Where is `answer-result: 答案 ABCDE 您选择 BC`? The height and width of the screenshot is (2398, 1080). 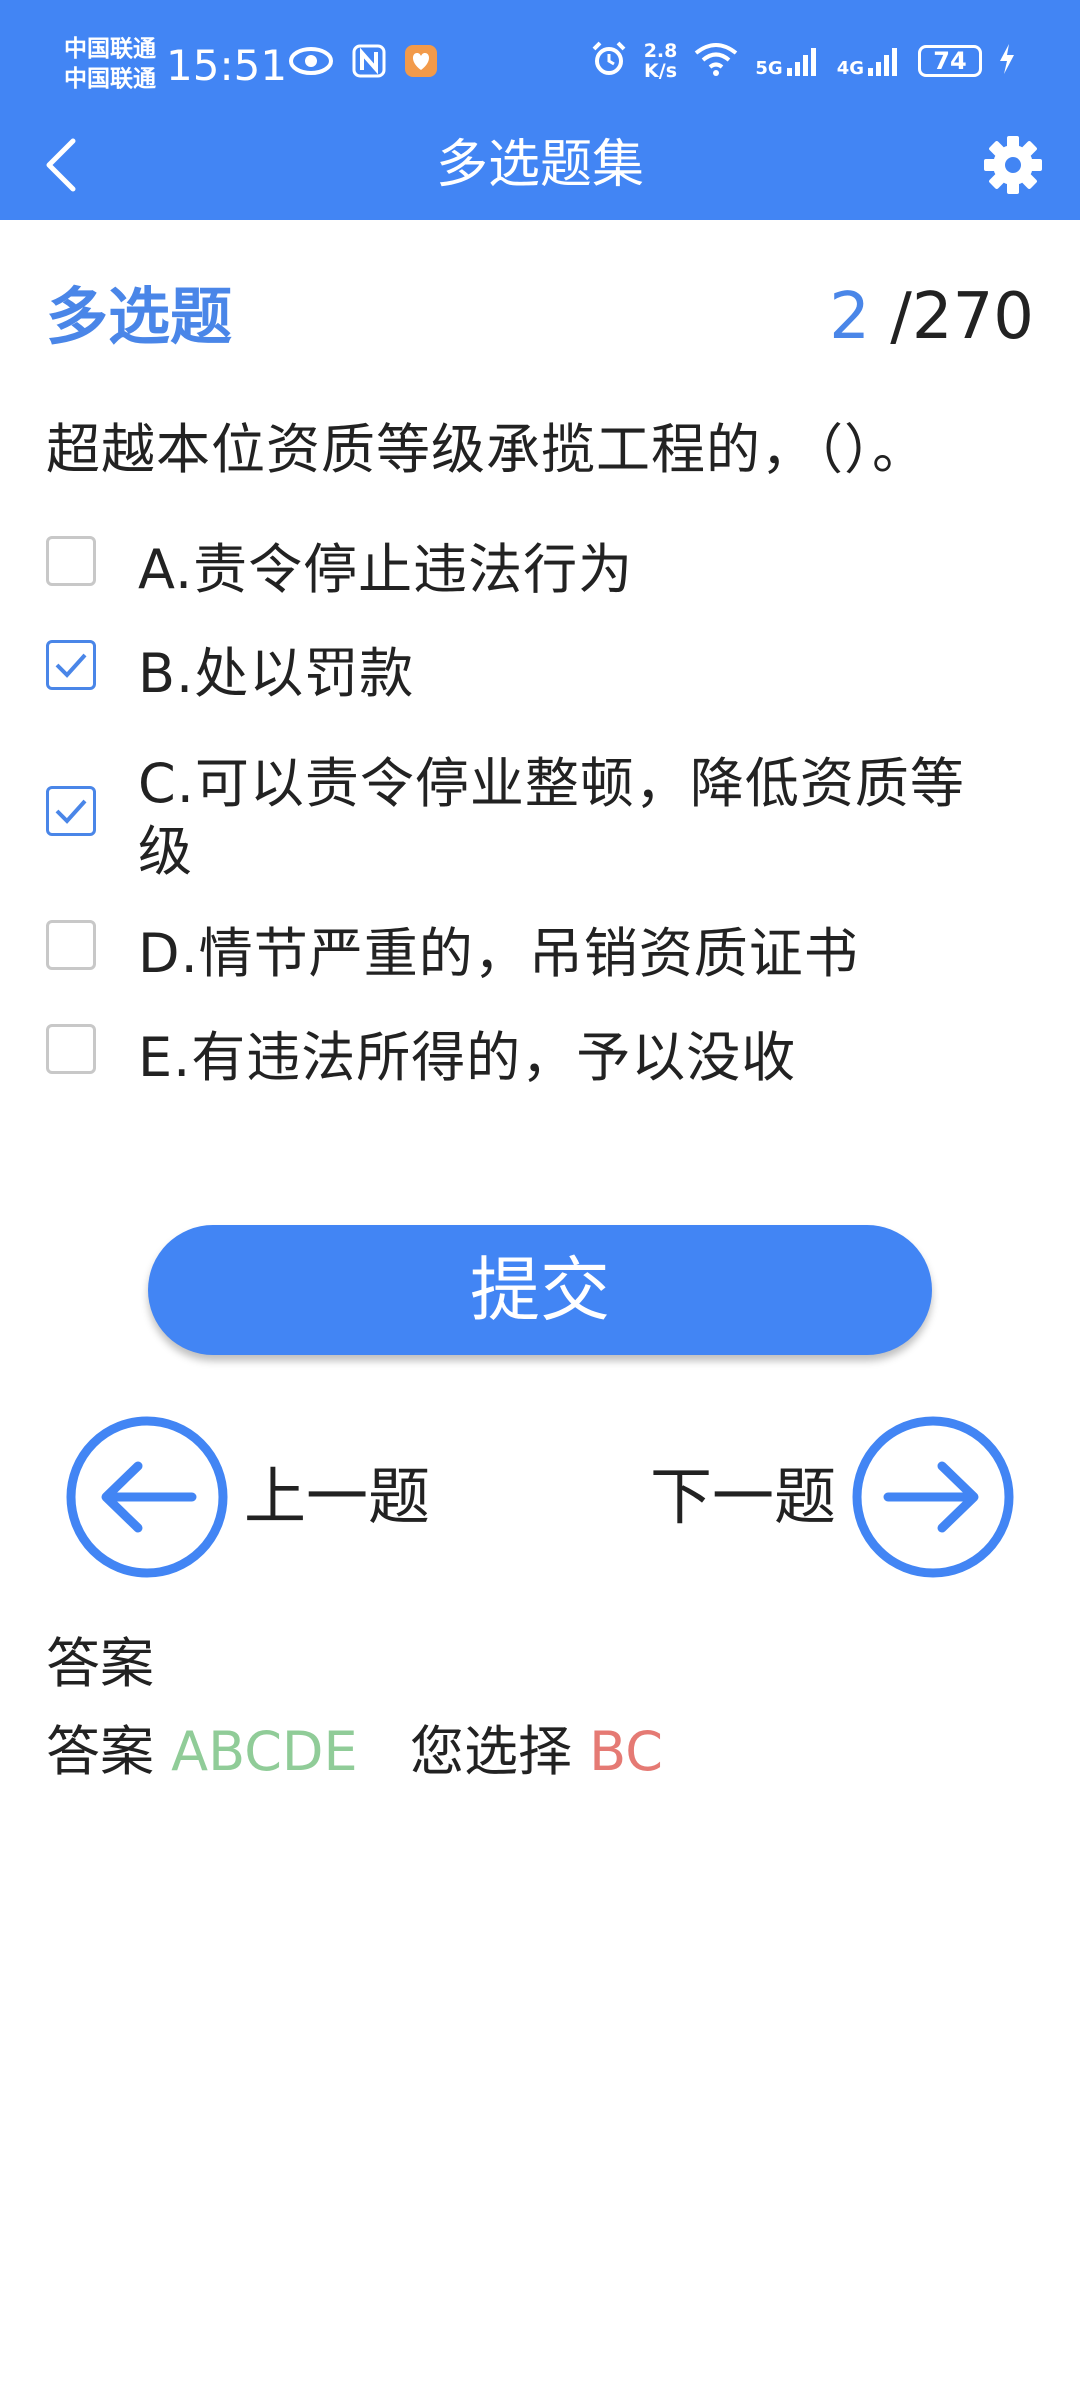
answer-result: 答案 ABCDE 您选择 BC is located at coordinates (354, 1752).